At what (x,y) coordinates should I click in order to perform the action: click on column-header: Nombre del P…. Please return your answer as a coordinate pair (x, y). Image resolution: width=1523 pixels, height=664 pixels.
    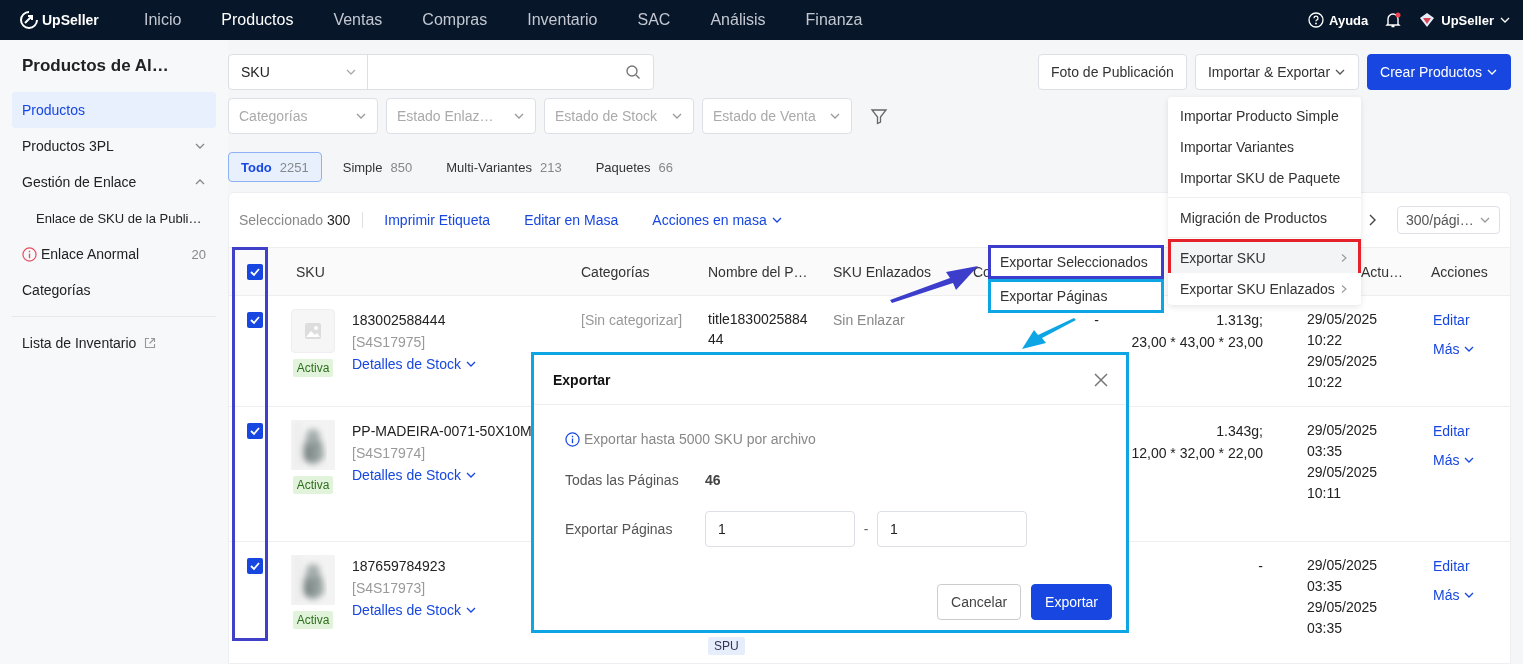
    Looking at the image, I should click on (758, 271).